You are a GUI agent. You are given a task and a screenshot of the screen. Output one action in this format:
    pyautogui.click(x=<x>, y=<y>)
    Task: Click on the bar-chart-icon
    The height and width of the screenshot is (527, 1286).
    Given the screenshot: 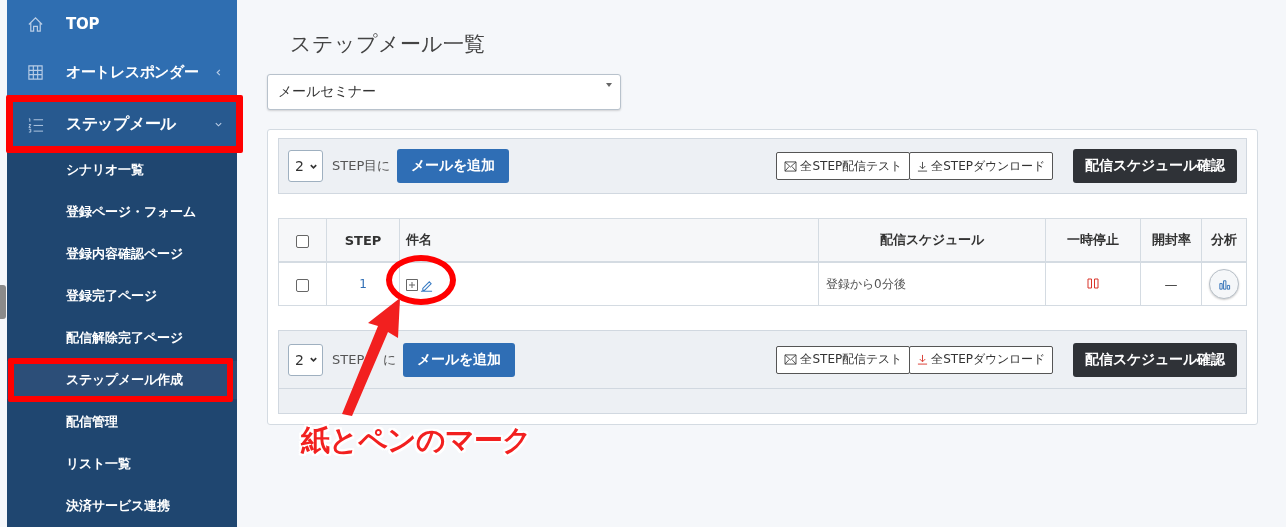 What is the action you would take?
    pyautogui.click(x=1224, y=284)
    